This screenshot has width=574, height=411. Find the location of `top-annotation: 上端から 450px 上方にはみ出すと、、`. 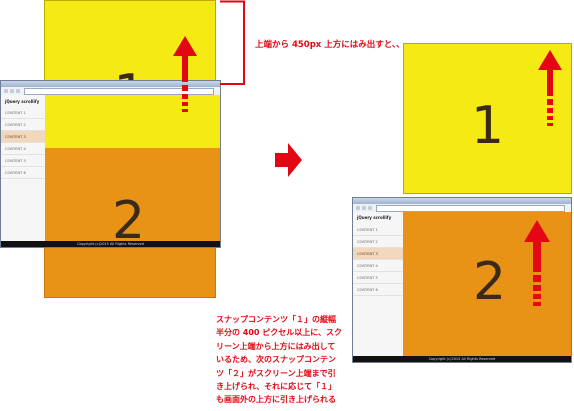

top-annotation: 上端から 450px 上方にはみ出すと、、 is located at coordinates (330, 45).